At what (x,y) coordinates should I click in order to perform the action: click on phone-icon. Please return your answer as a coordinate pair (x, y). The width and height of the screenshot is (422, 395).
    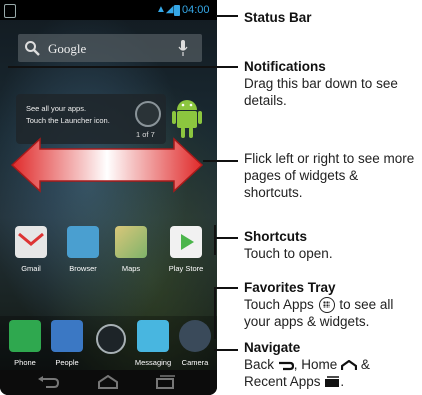
    Looking at the image, I should click on (25, 336).